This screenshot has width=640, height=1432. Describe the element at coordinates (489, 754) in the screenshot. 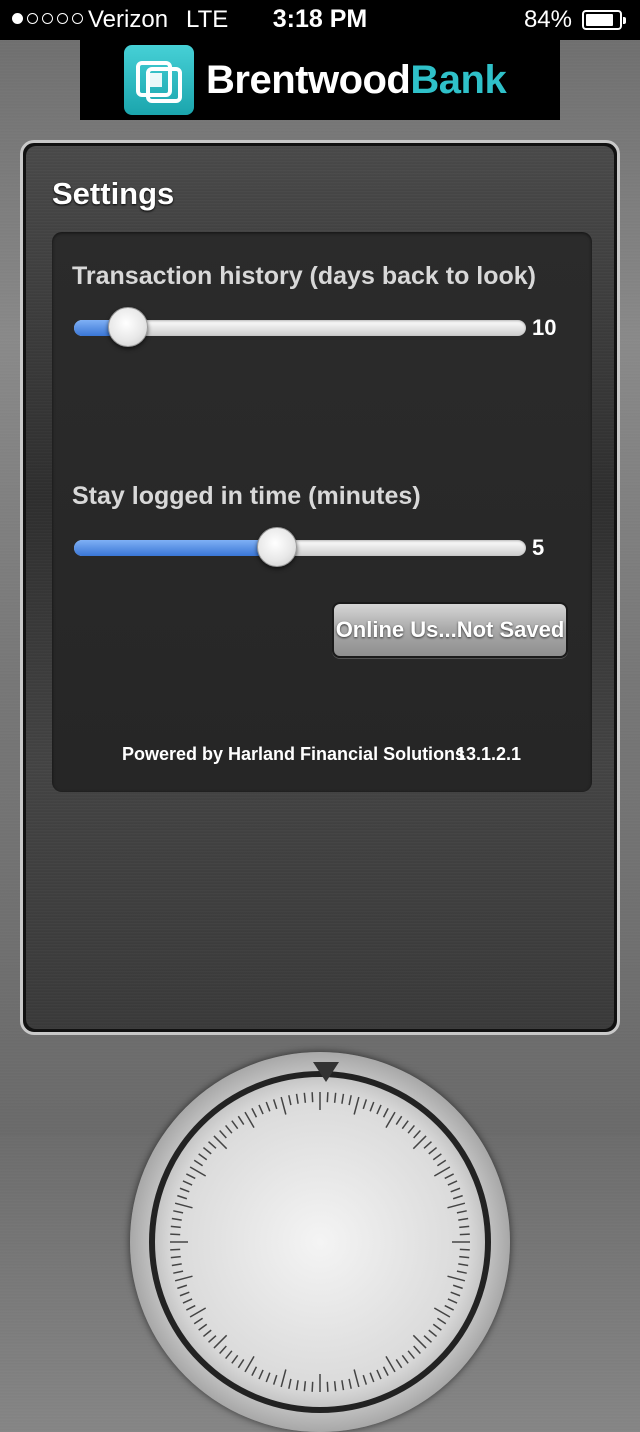

I see `version-number: 13.1.2.1` at that location.